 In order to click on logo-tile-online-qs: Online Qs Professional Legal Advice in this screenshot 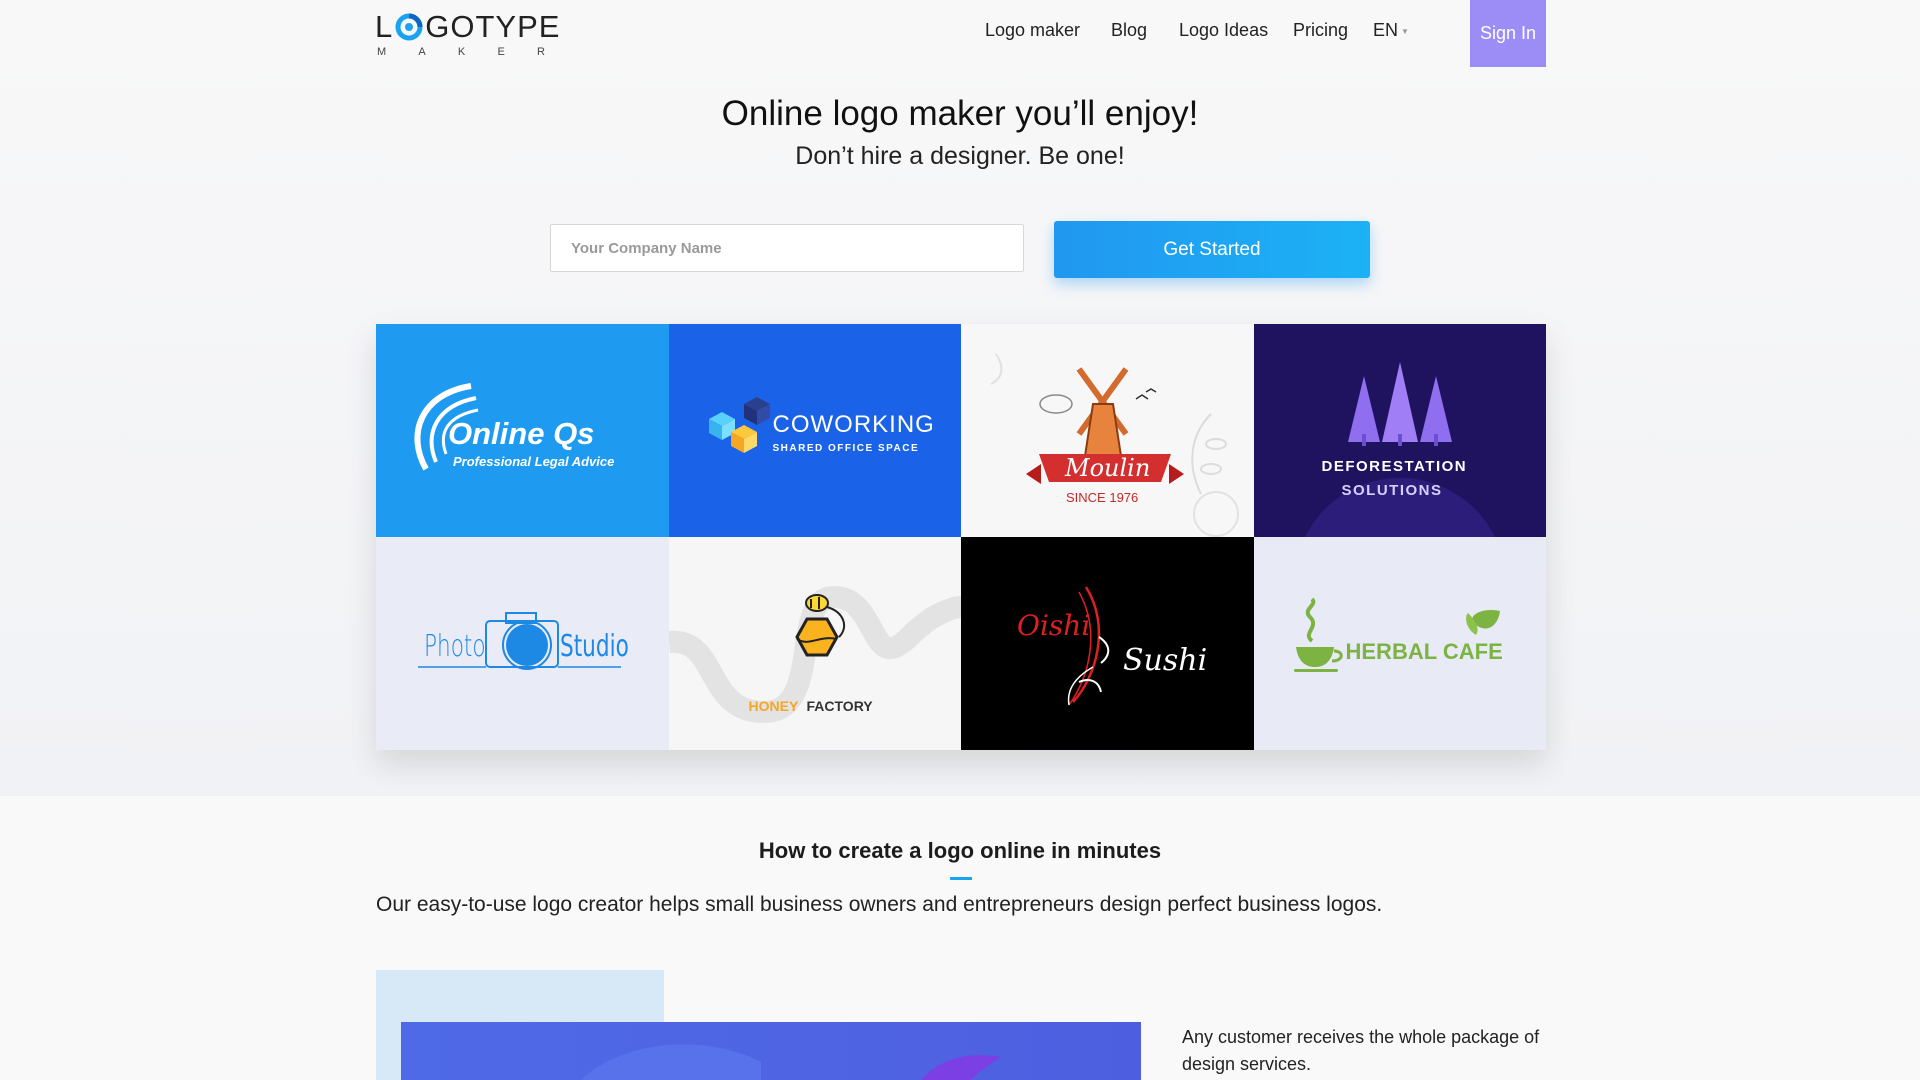, I will do `click(522, 430)`.